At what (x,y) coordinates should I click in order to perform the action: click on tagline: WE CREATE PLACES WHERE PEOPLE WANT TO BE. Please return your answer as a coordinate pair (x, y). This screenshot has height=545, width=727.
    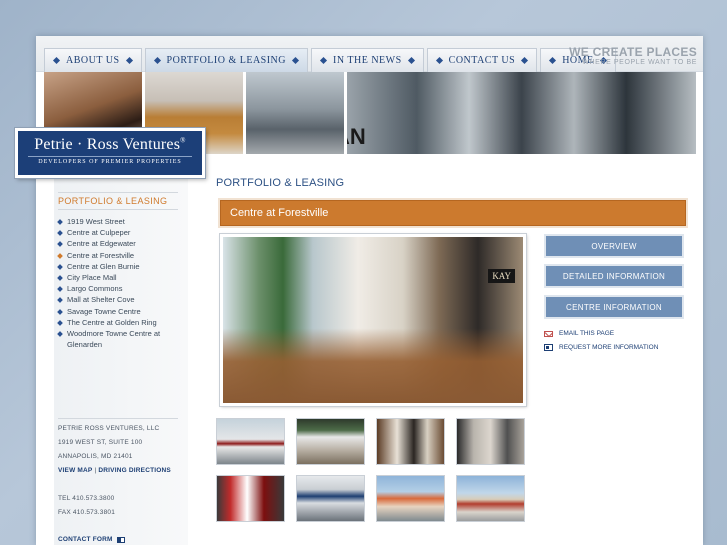
    Looking at the image, I should click on (633, 55).